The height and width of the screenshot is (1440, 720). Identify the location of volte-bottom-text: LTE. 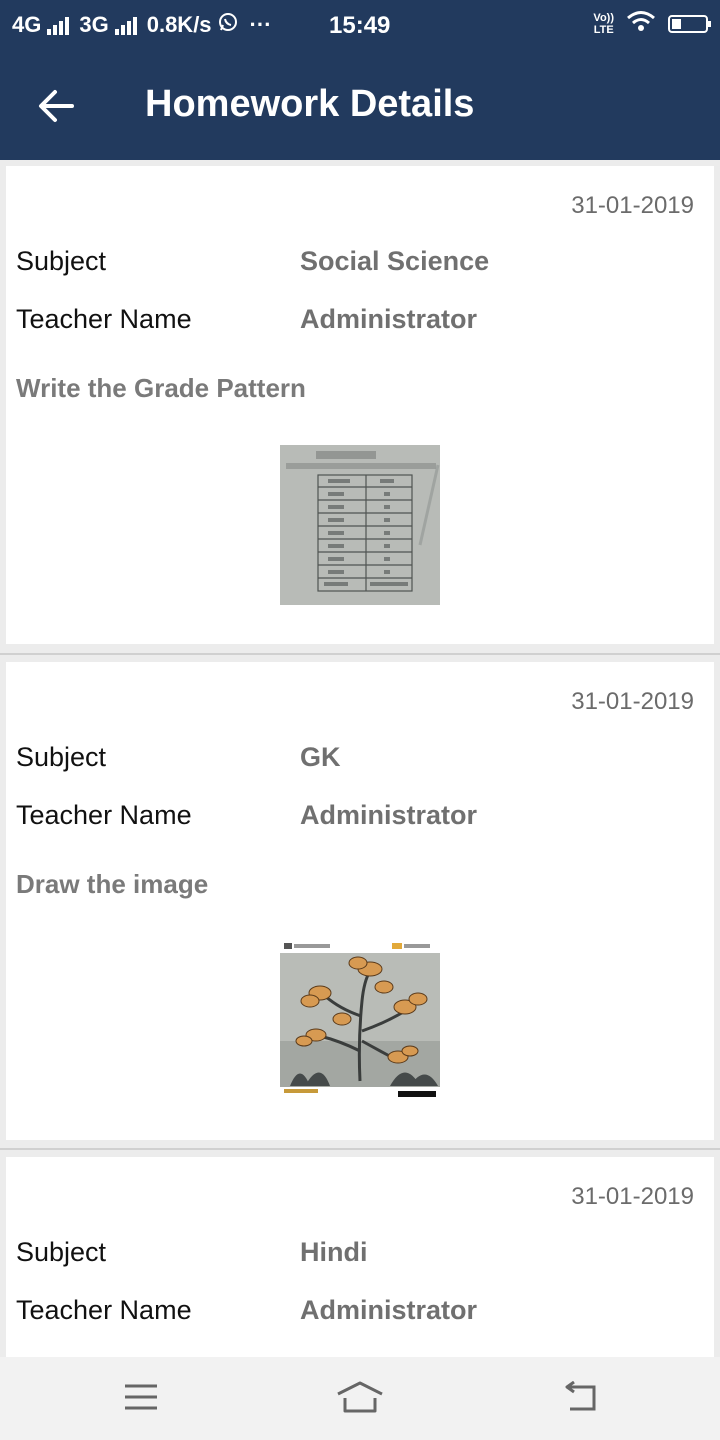
(603, 30).